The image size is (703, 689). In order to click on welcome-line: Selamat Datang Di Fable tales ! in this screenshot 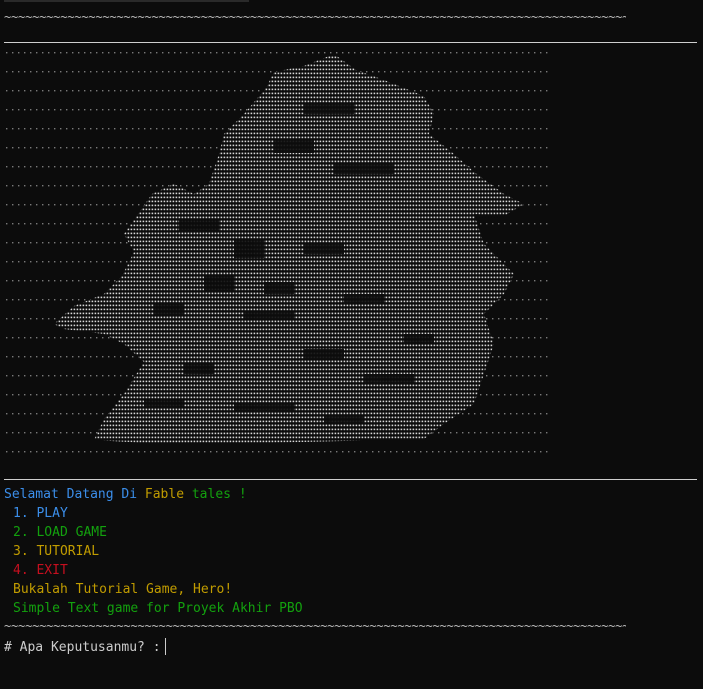, I will do `click(125, 494)`.